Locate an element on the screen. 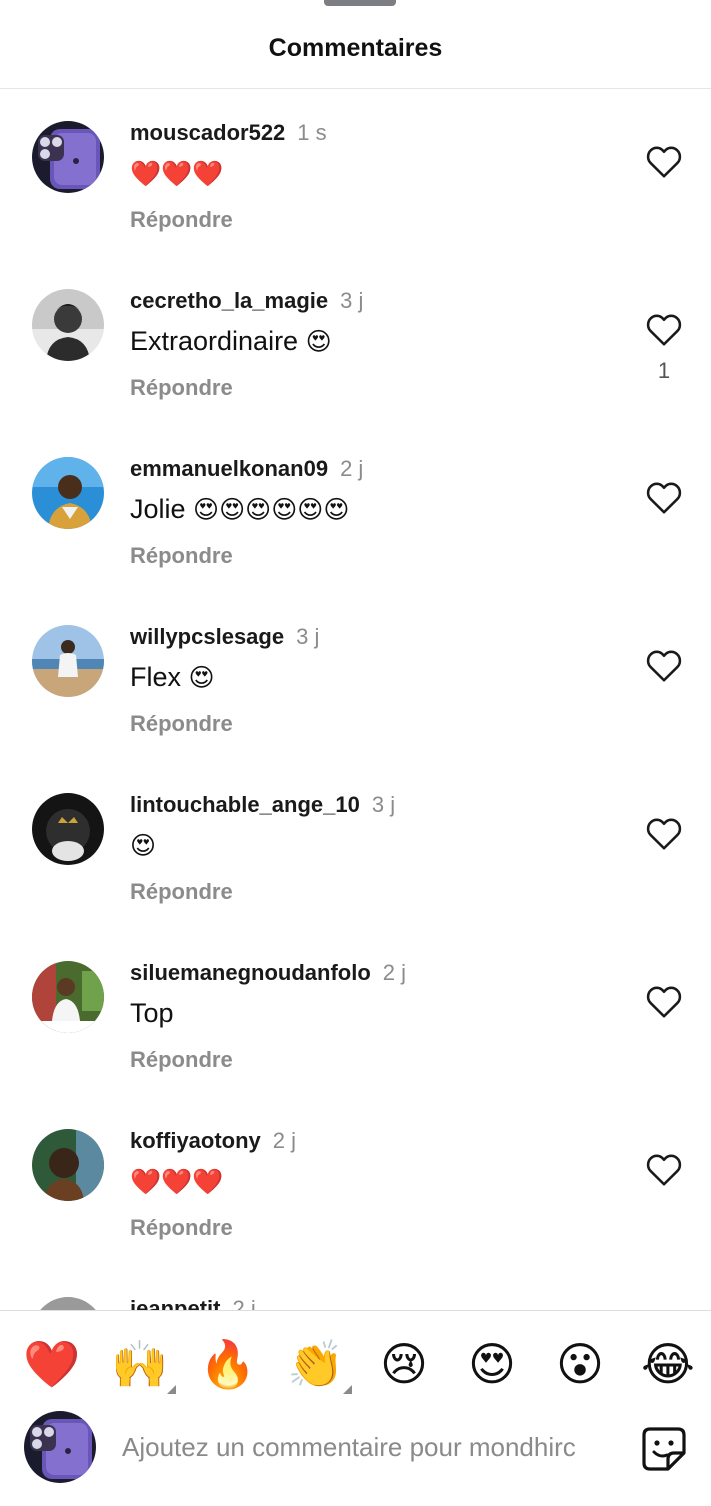 Image resolution: width=711 pixels, height=1506 pixels. clapping-hands-emoji: 👏 is located at coordinates (316, 1364).